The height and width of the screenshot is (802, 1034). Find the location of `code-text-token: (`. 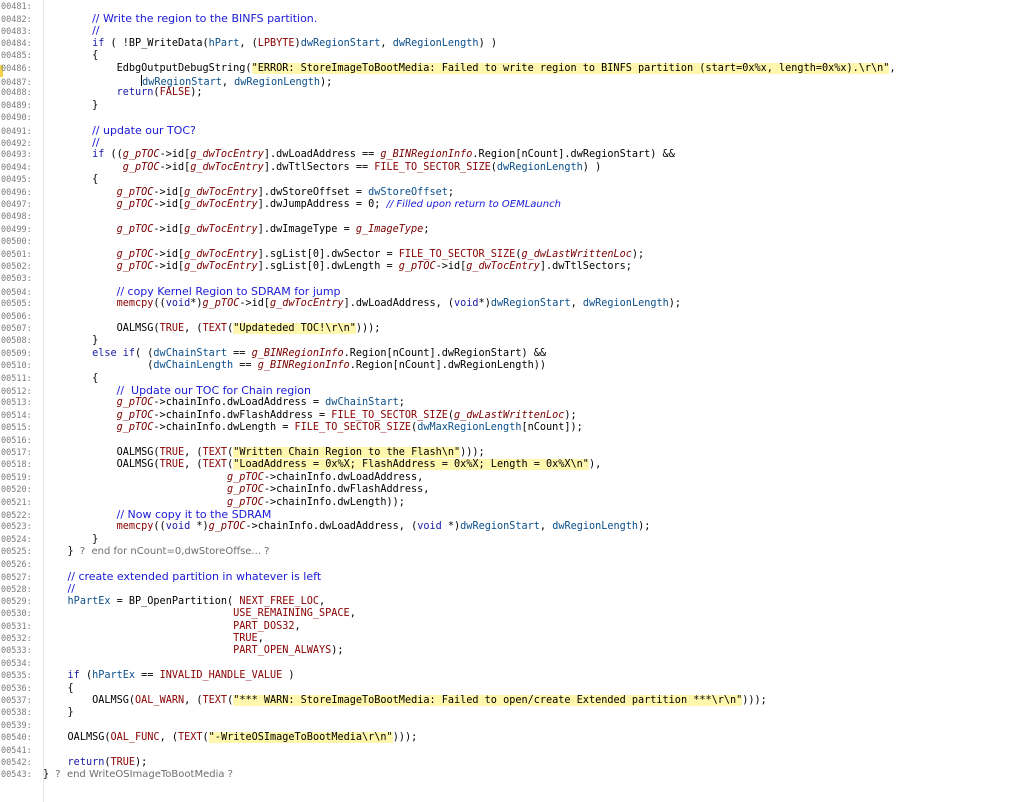

code-text-token: ( is located at coordinates (248, 68).